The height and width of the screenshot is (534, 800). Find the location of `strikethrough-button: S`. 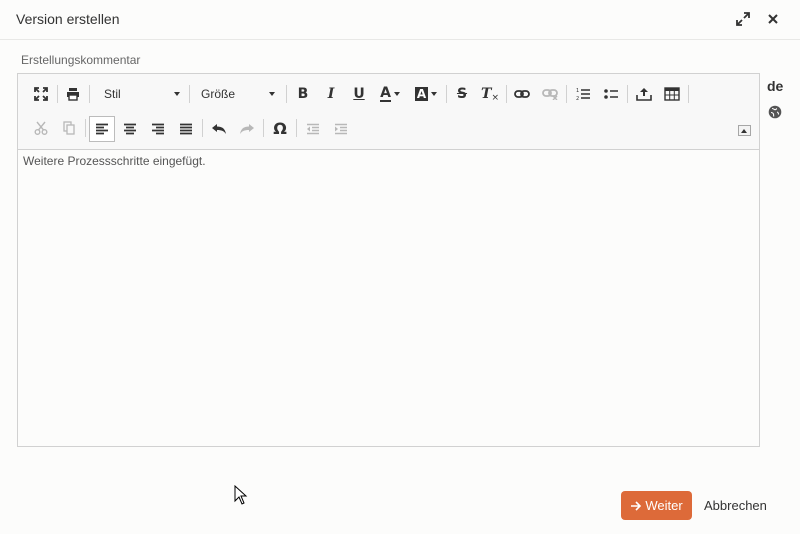

strikethrough-button: S is located at coordinates (462, 94).